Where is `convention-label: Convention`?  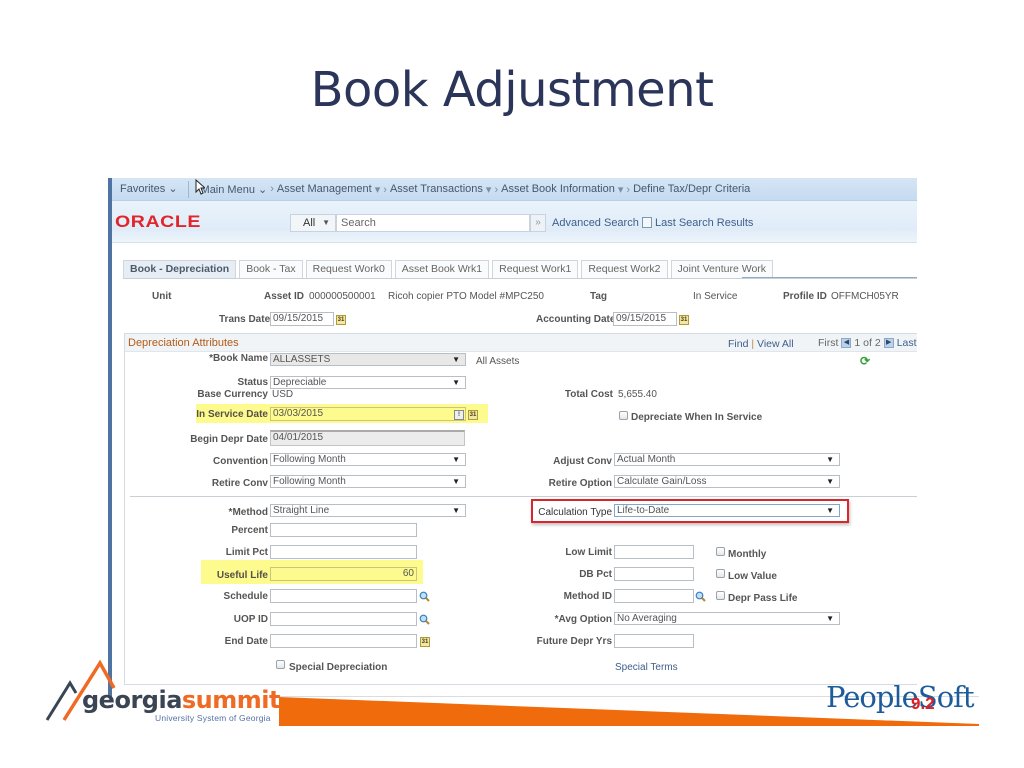 convention-label: Convention is located at coordinates (240, 461).